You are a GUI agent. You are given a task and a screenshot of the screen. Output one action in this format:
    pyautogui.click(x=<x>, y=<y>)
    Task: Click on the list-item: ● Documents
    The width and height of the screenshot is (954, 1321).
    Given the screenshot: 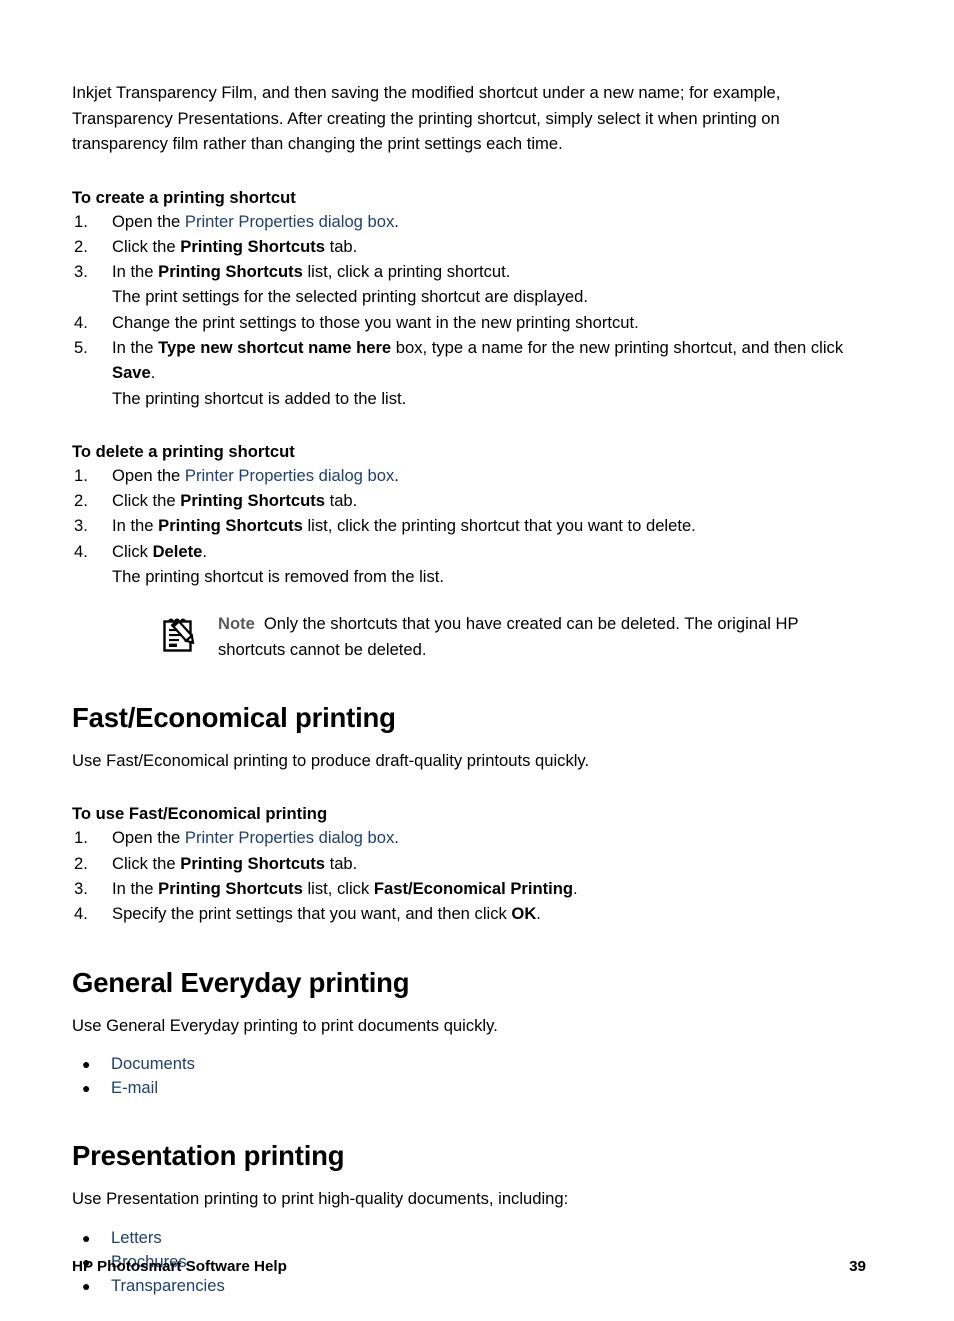 What is the action you would take?
    pyautogui.click(x=469, y=1064)
    